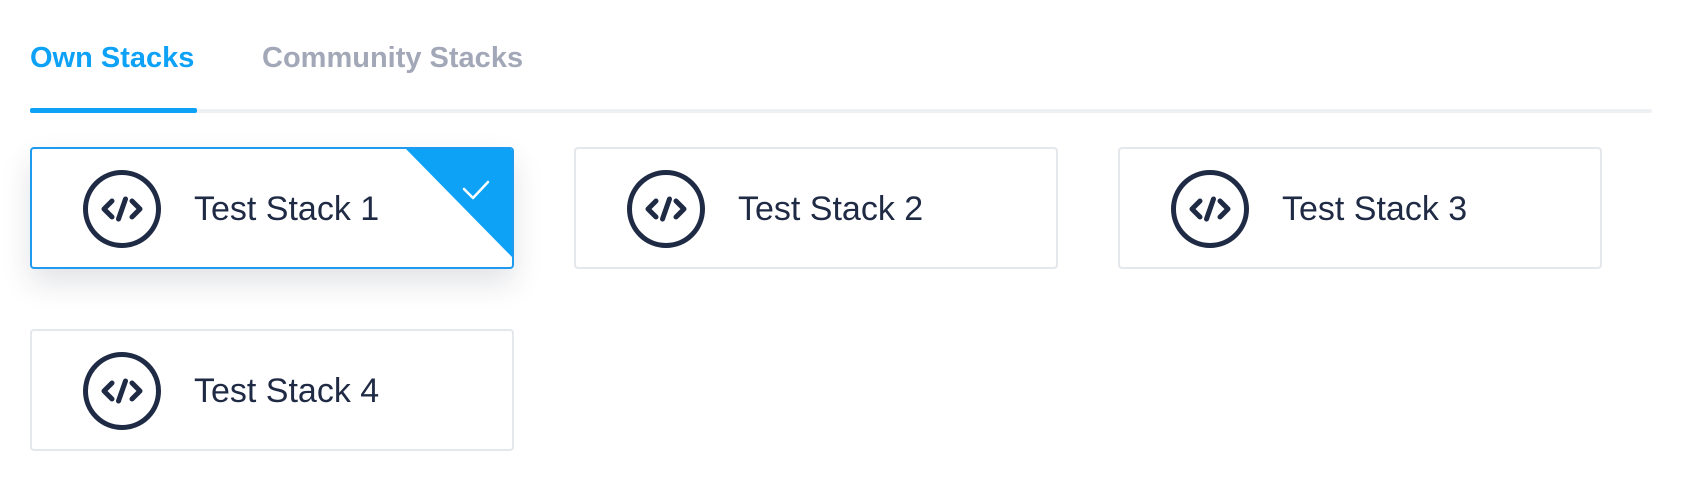 The image size is (1708, 486). I want to click on stack-card-test-stack-1: Test Stack 1, so click(272, 208).